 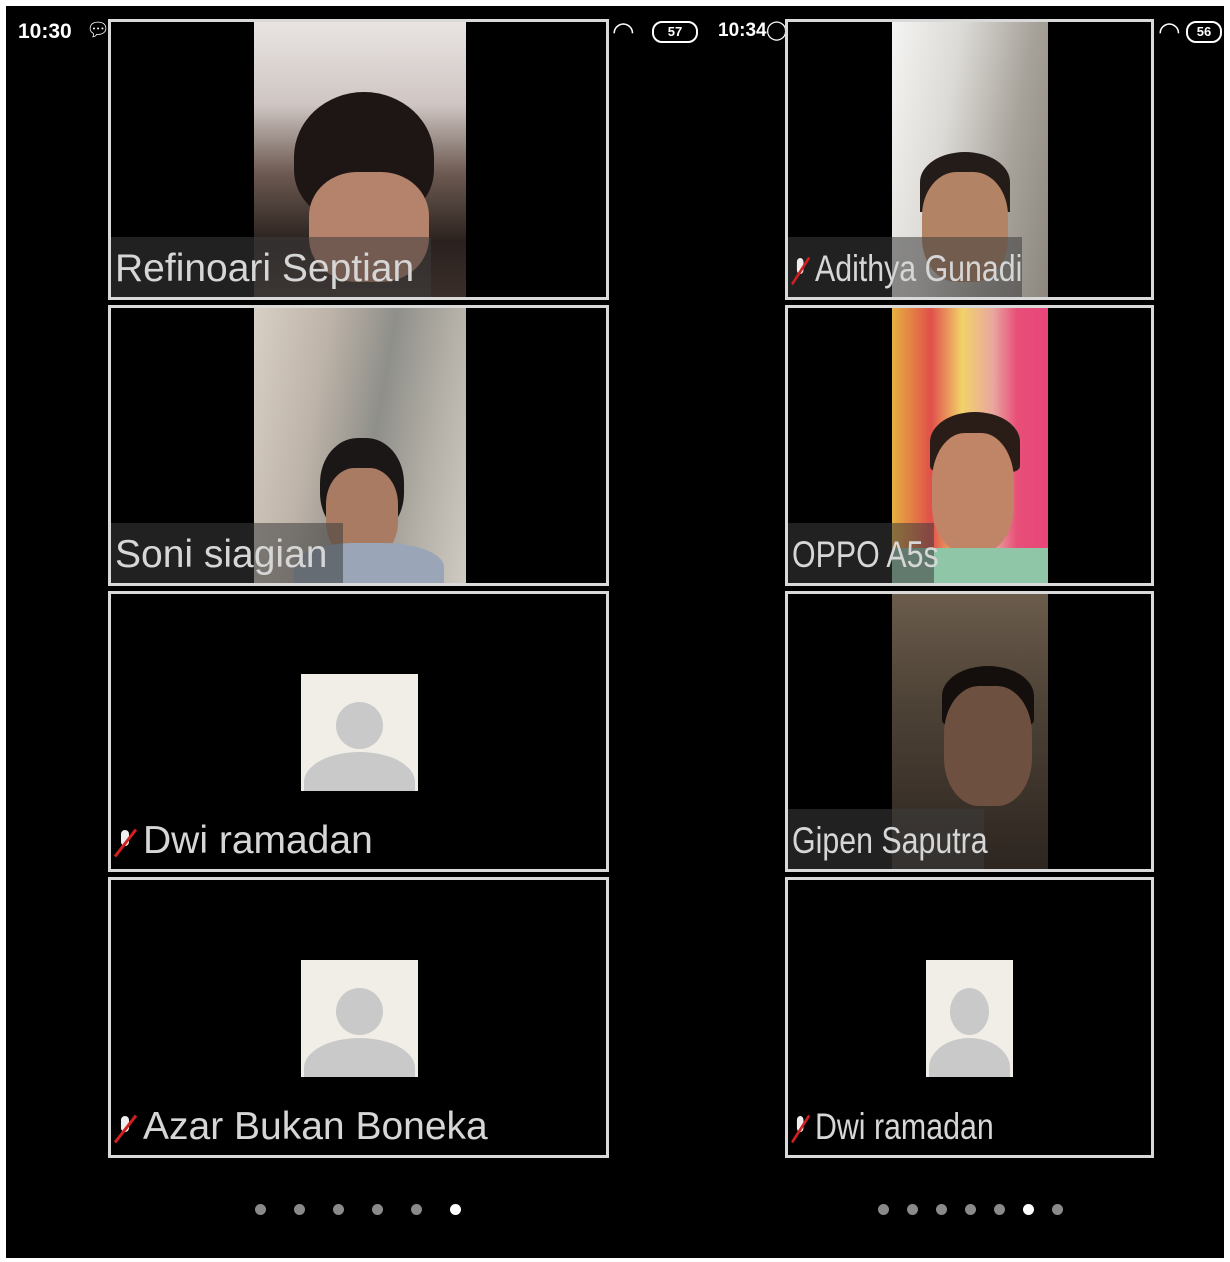 I want to click on participant-name: Soni siagian, so click(x=221, y=554).